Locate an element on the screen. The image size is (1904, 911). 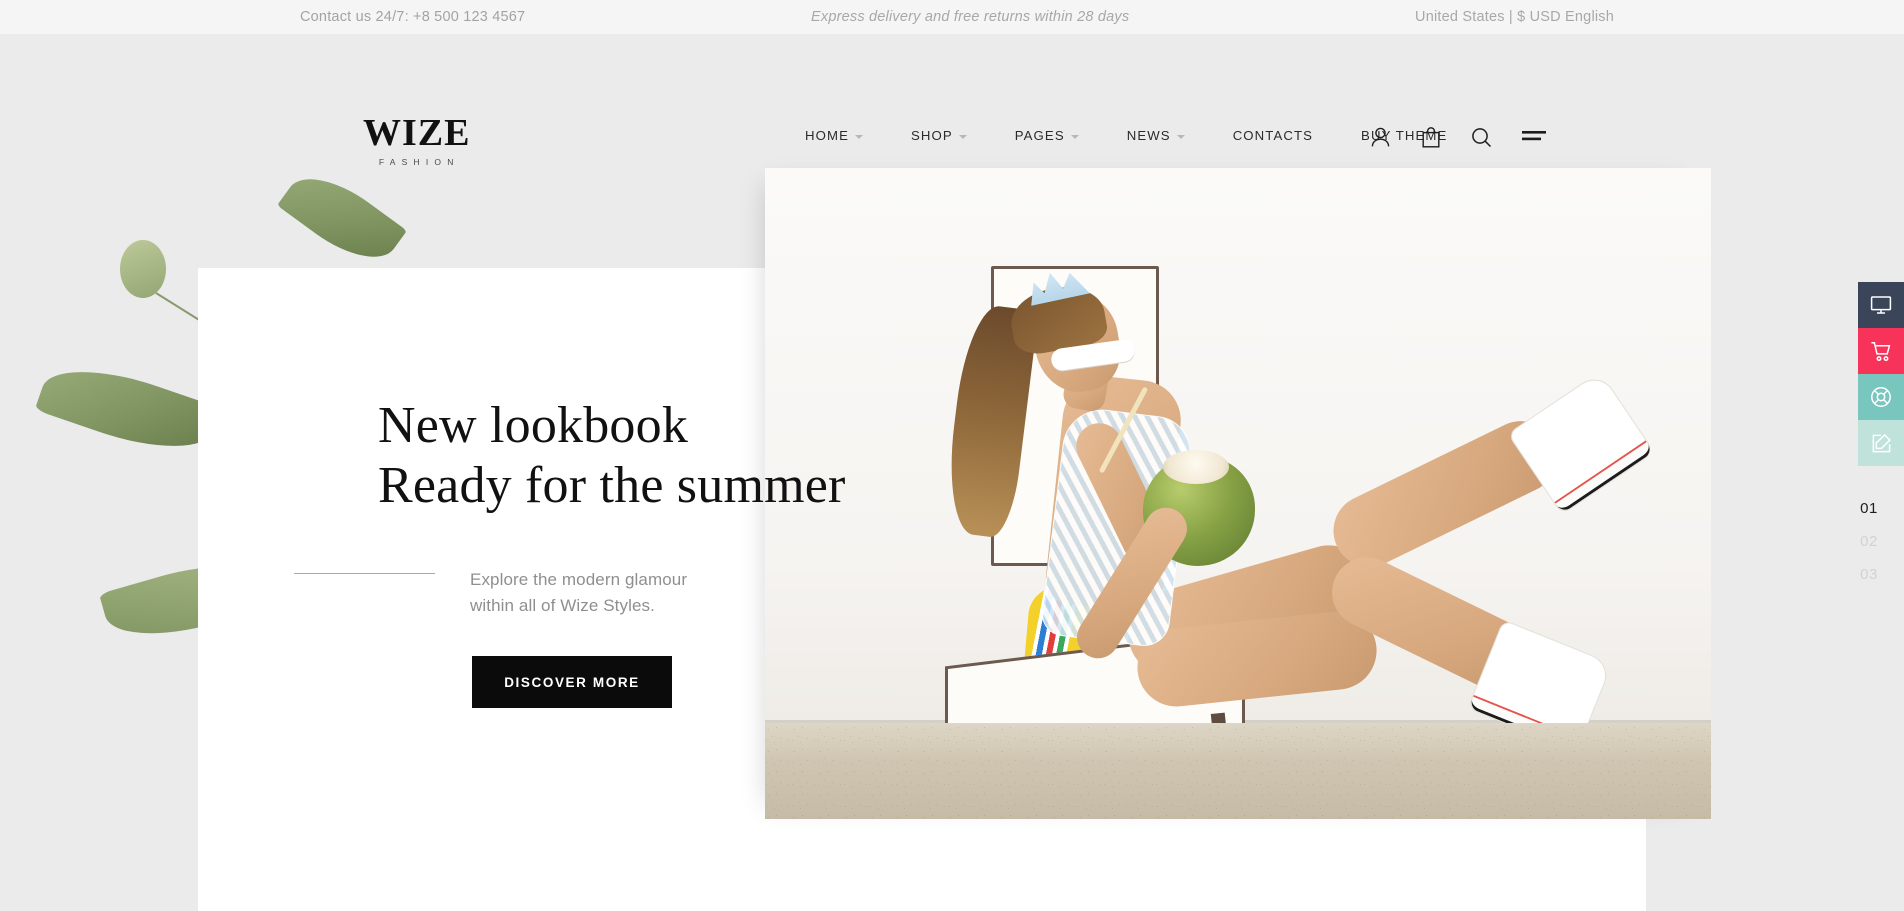
nav-label: CONTACTS is located at coordinates (1273, 135).